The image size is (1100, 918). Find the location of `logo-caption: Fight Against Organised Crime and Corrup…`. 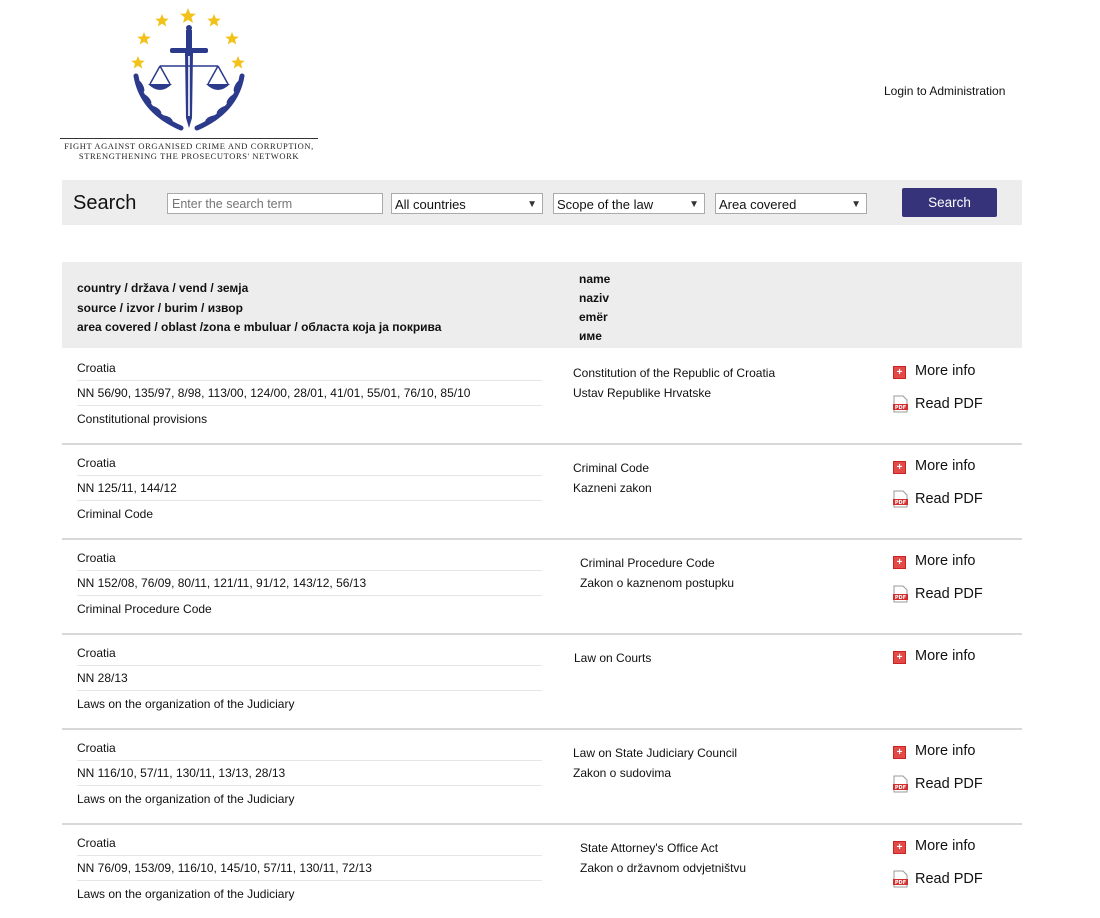

logo-caption: Fight Against Organised Crime and Corrup… is located at coordinates (189, 149).